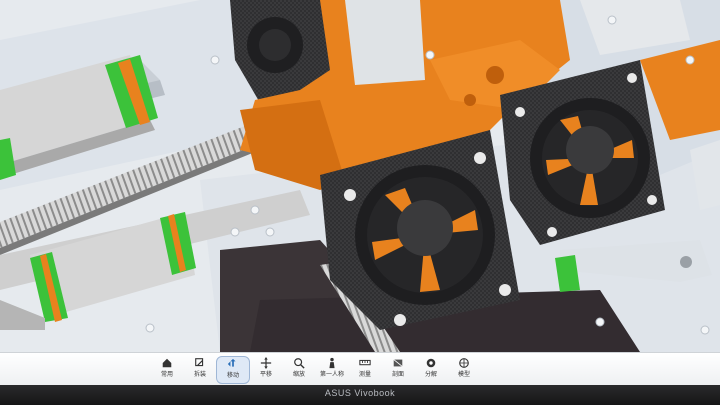 The image size is (720, 405). I want to click on toolbar-button-label: 模型, so click(463, 374).